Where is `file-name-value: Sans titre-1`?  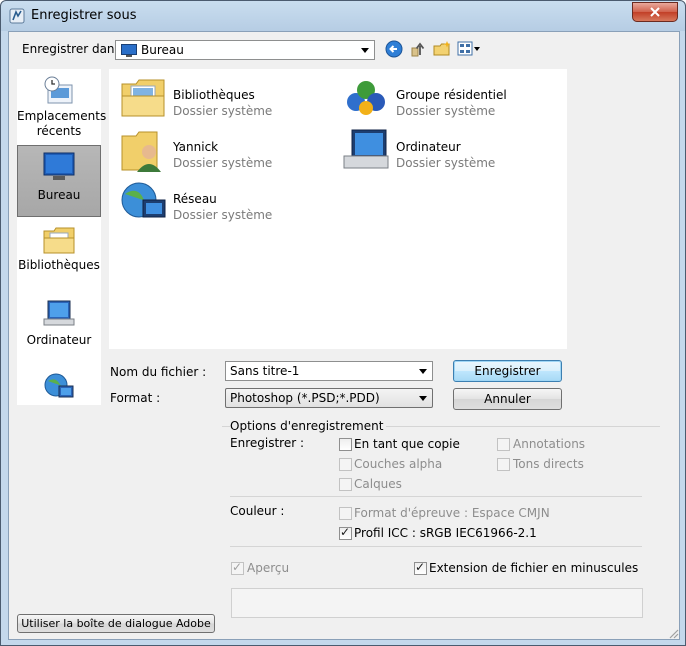 file-name-value: Sans titre-1 is located at coordinates (265, 371).